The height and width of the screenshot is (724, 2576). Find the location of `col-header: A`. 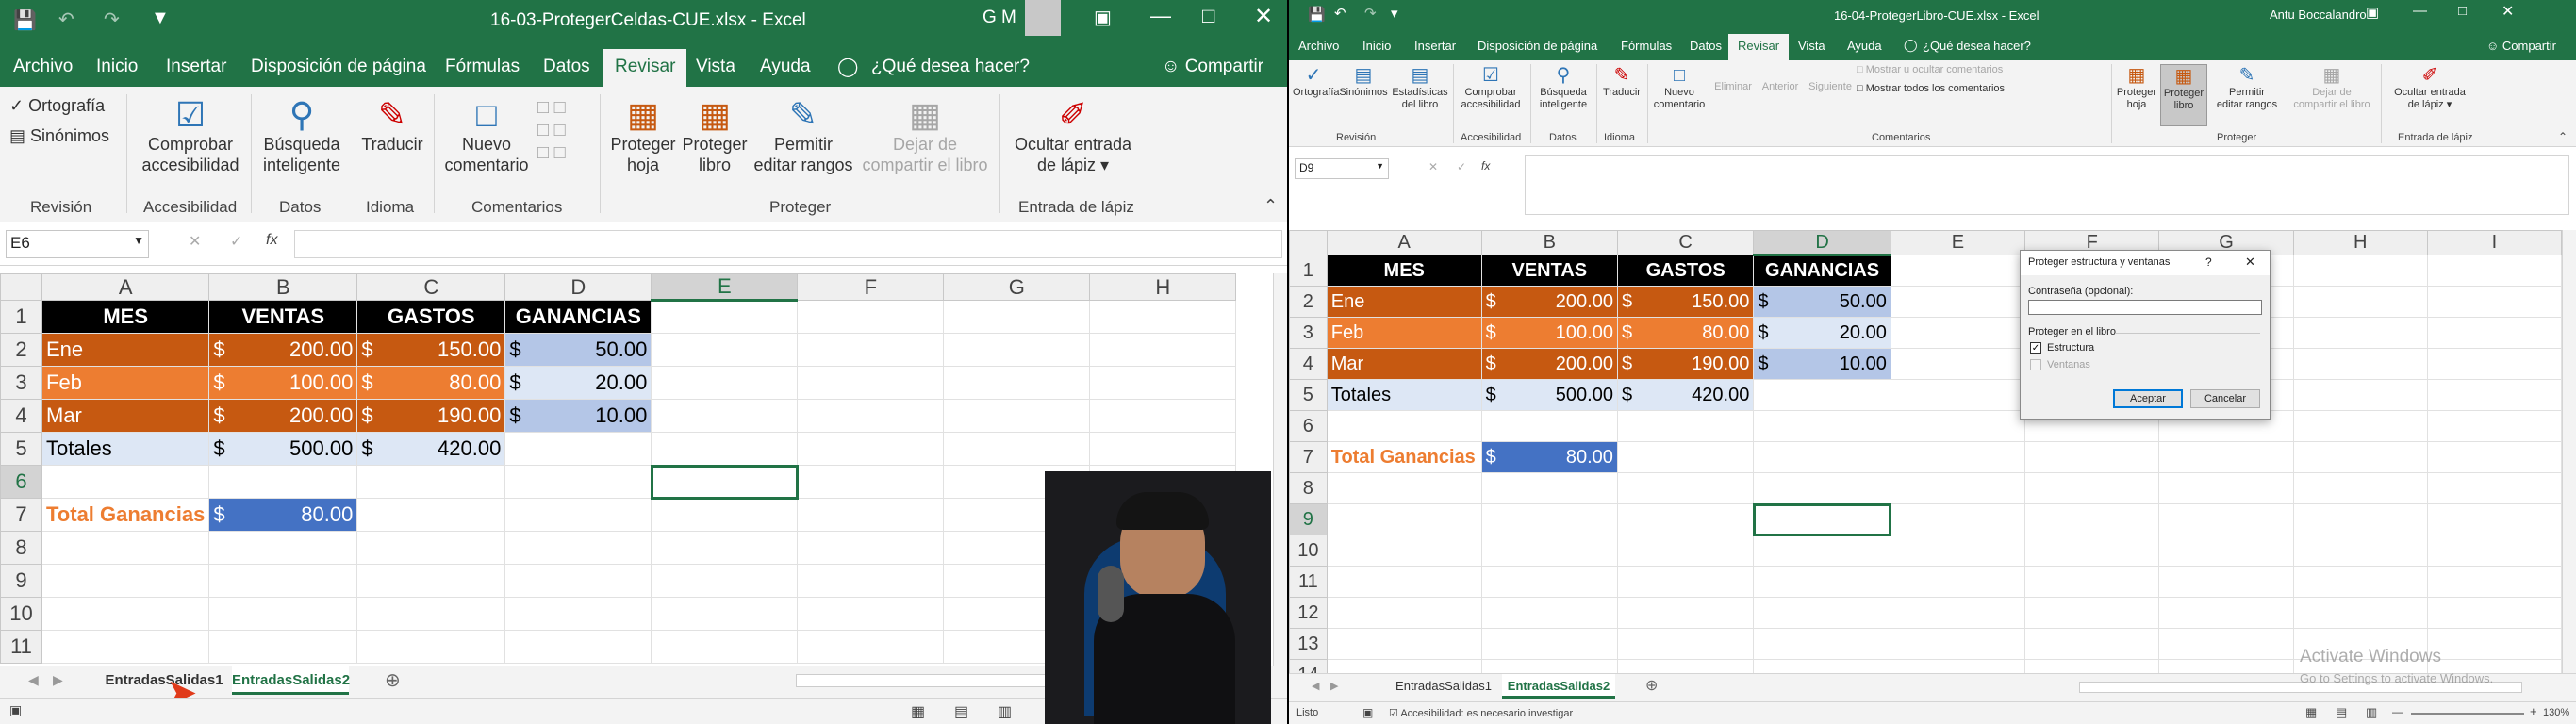

col-header: A is located at coordinates (1404, 242).